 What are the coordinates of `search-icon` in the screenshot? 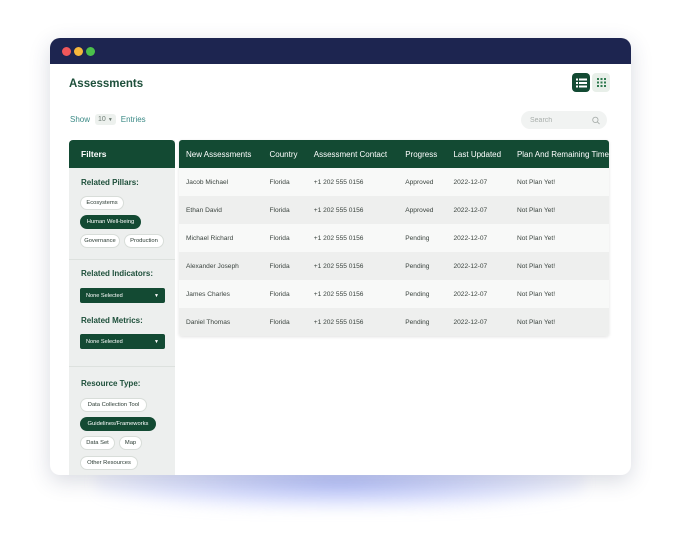 It's located at (596, 120).